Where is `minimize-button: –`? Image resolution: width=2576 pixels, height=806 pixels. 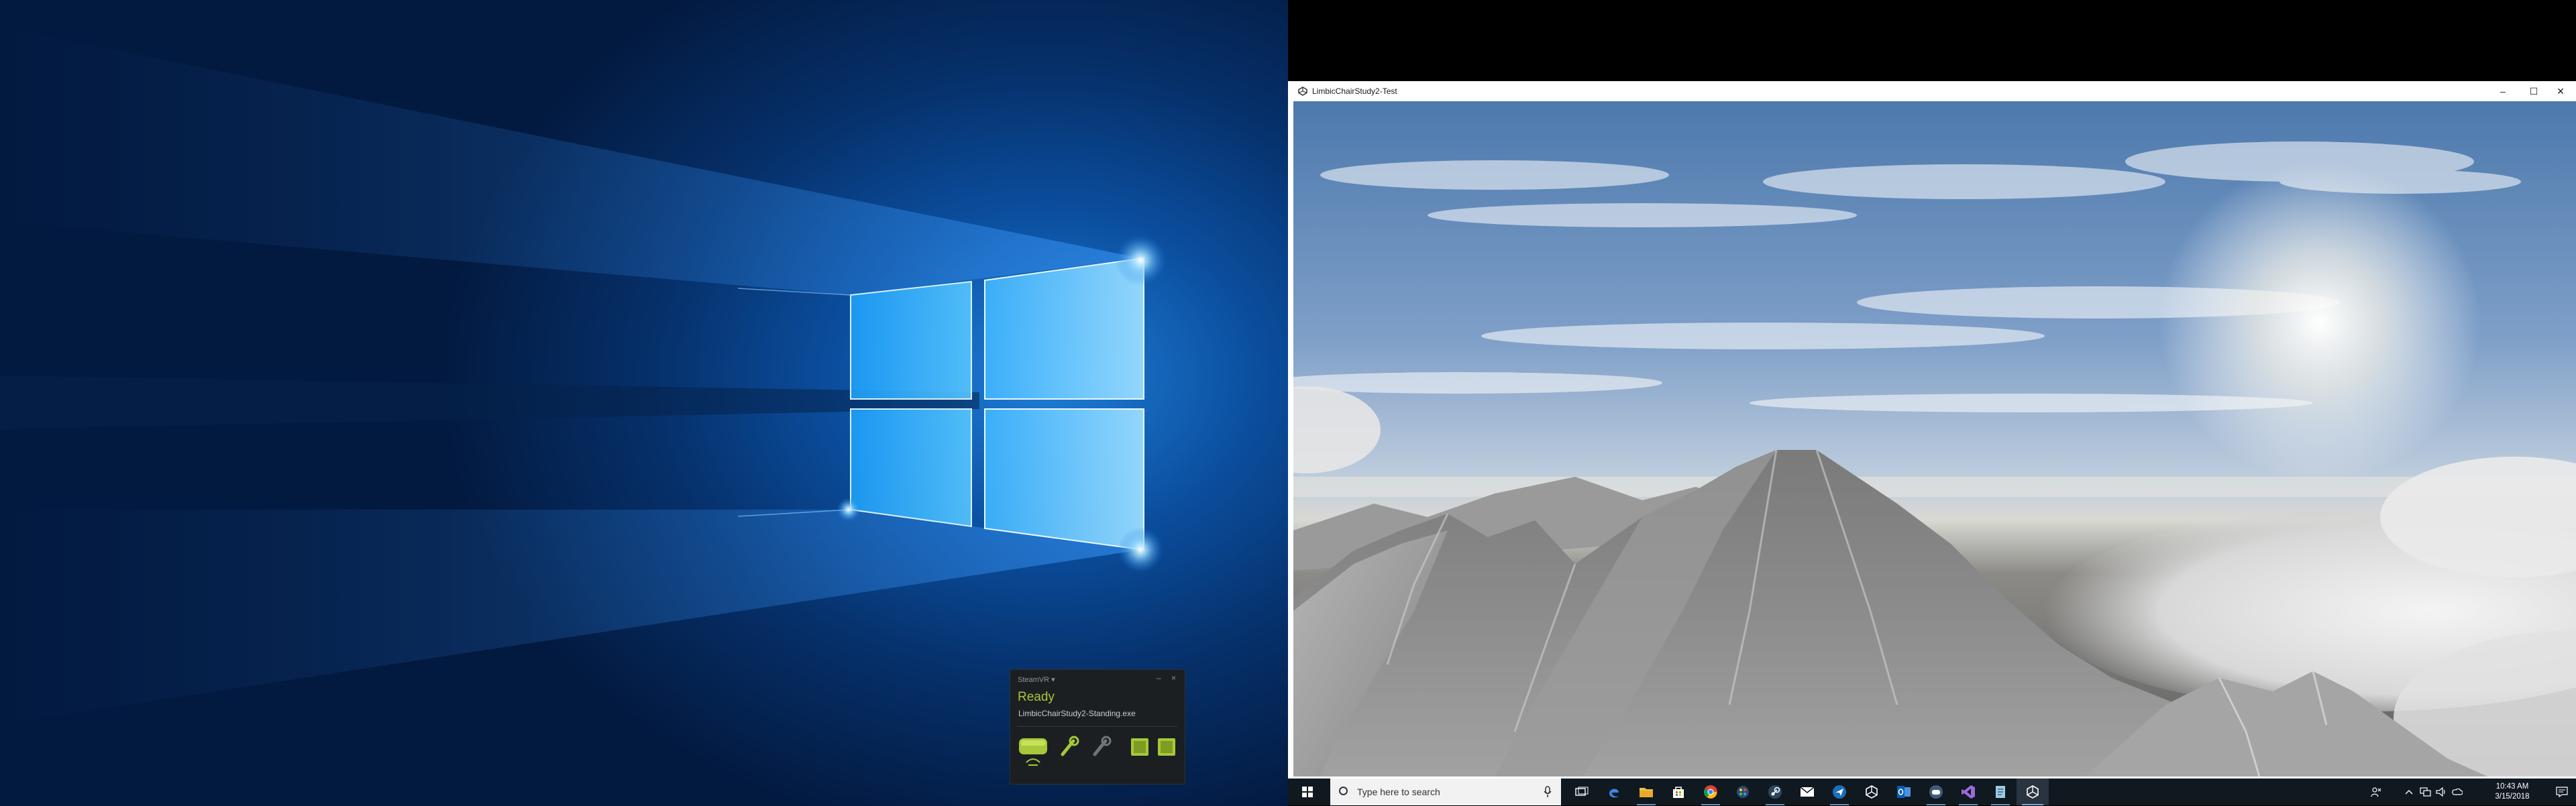
minimize-button: – is located at coordinates (2502, 91).